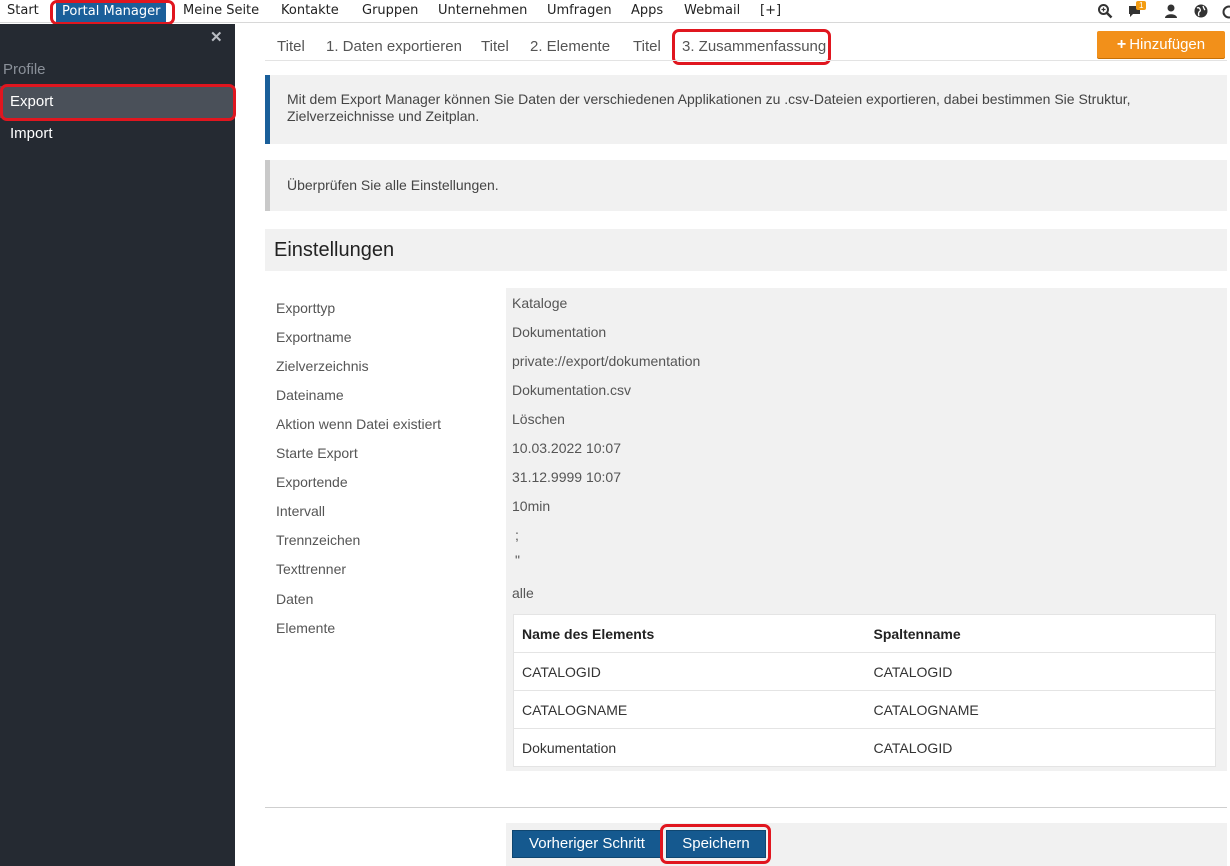  Describe the element at coordinates (746, 250) in the screenshot. I see `settings-title: Einstellungen` at that location.